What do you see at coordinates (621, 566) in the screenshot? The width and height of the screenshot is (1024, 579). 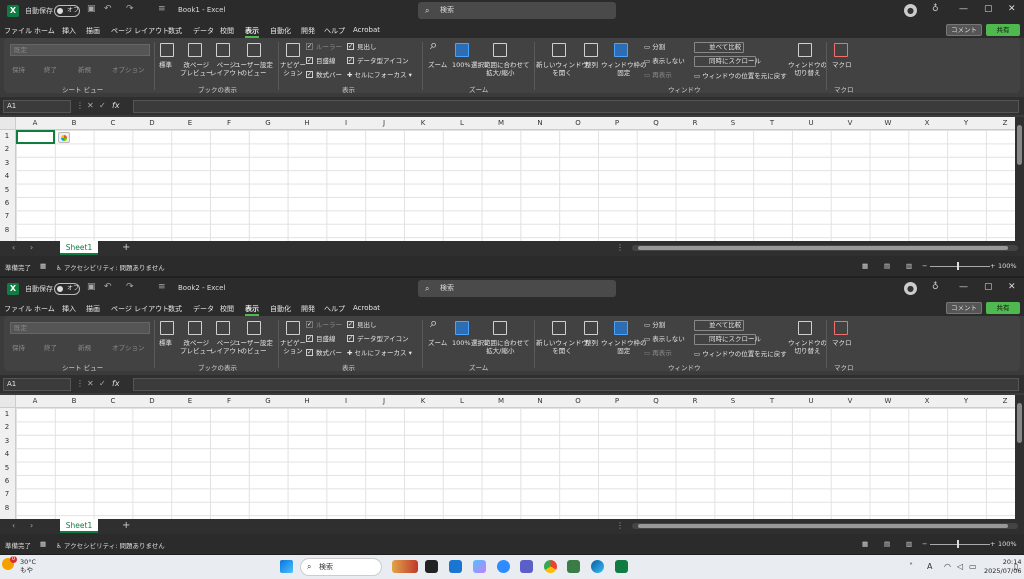 I see `excel-taskbar-icon` at bounding box center [621, 566].